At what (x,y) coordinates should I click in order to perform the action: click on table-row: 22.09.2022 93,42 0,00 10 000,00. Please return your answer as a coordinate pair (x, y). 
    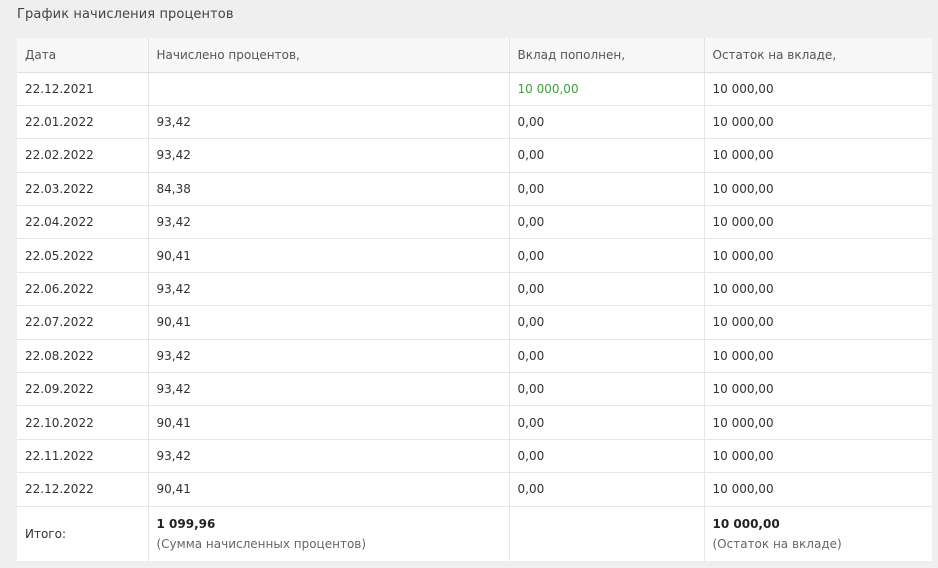
    Looking at the image, I should click on (474, 389).